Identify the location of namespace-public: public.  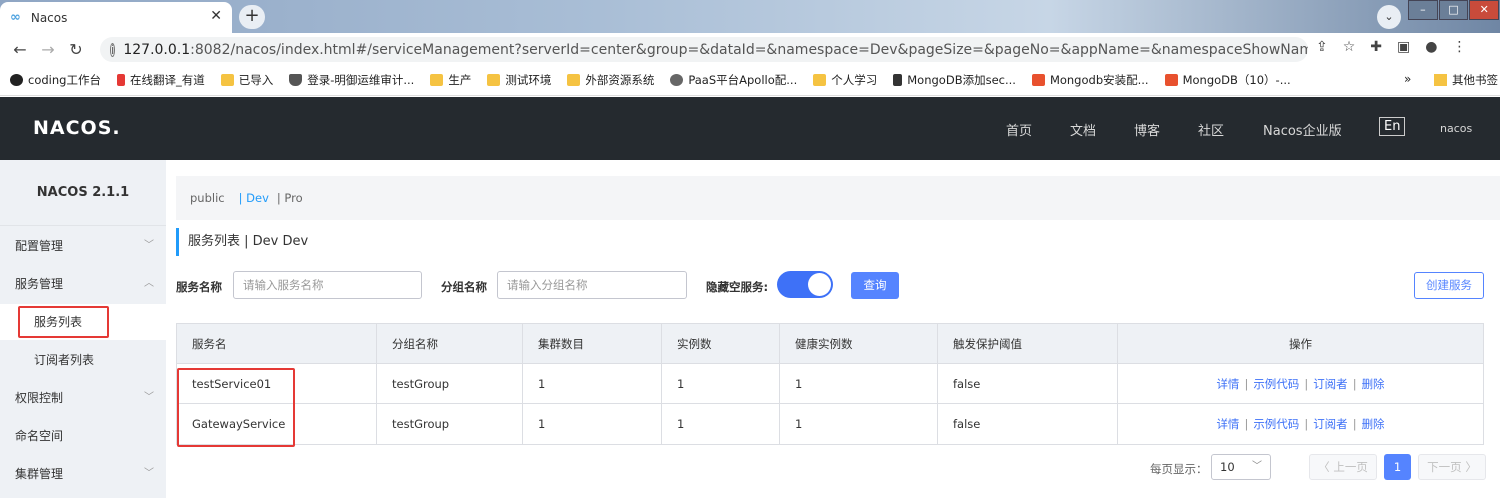
(207, 198).